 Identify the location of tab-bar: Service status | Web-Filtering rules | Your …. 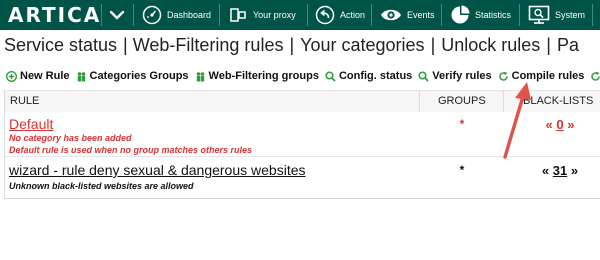
(291, 45).